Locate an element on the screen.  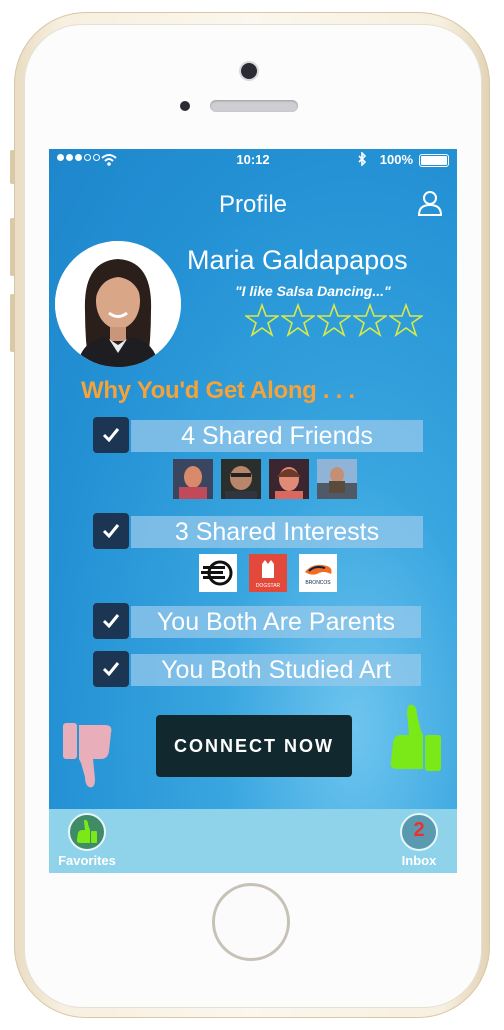
logo-dogstar: DOGSTAR is located at coordinates (268, 573).